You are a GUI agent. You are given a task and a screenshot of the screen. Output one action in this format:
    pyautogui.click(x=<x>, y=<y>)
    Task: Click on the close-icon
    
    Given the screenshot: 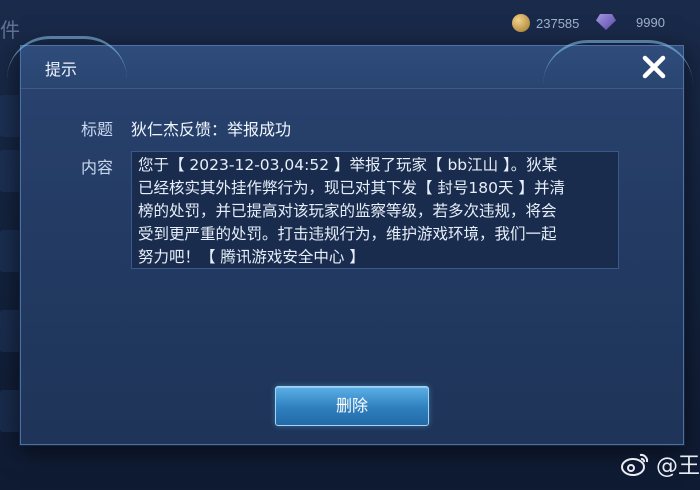 What is the action you would take?
    pyautogui.click(x=654, y=67)
    